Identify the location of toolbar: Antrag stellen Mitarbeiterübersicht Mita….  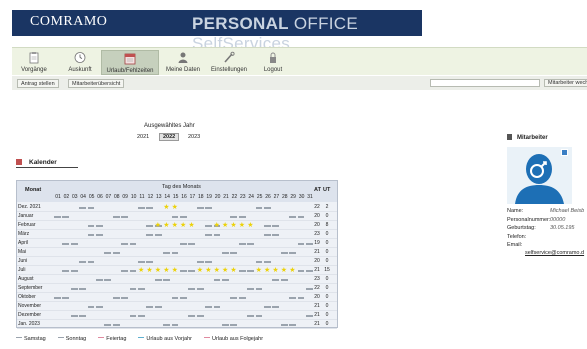
(299, 83).